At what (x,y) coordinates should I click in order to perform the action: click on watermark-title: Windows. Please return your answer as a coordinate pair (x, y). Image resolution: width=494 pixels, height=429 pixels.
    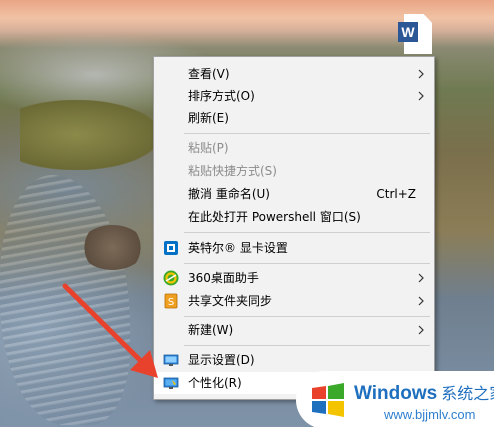
    Looking at the image, I should click on (396, 393).